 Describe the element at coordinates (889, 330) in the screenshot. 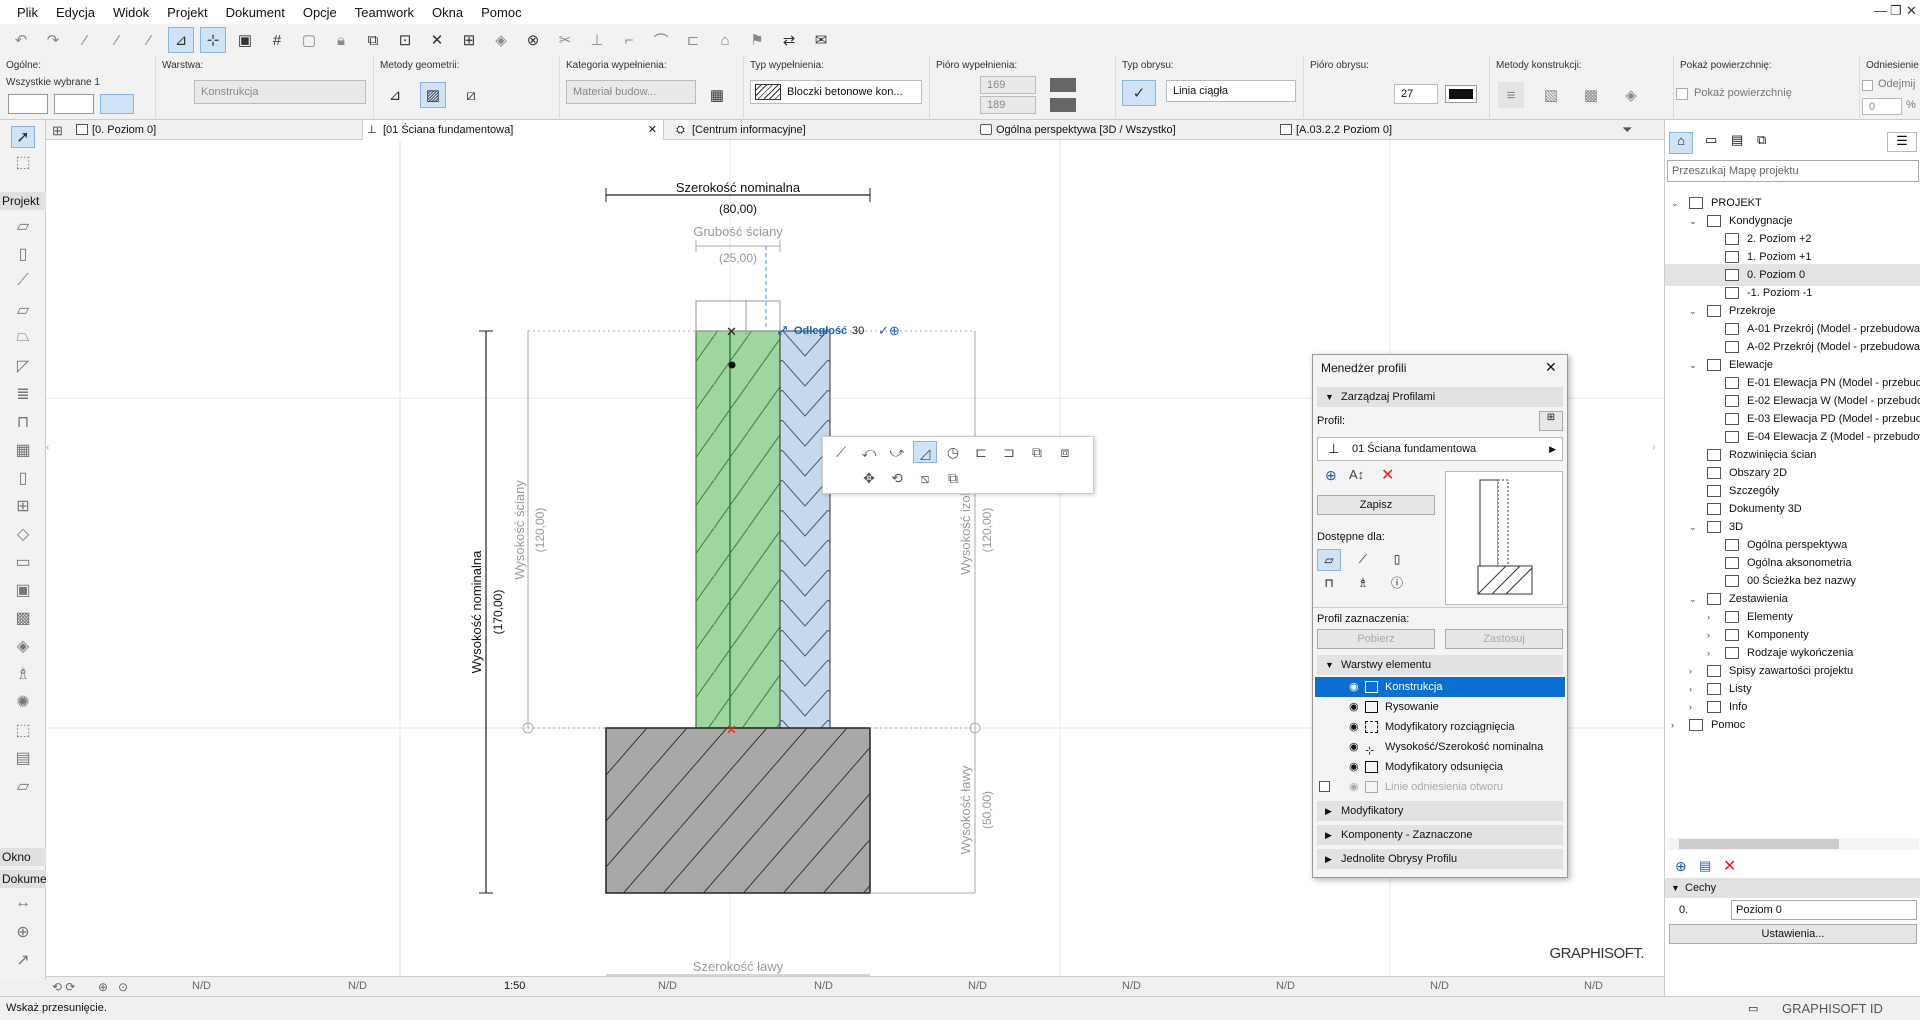

I see `confirm-check-icon: ✓⊕` at that location.